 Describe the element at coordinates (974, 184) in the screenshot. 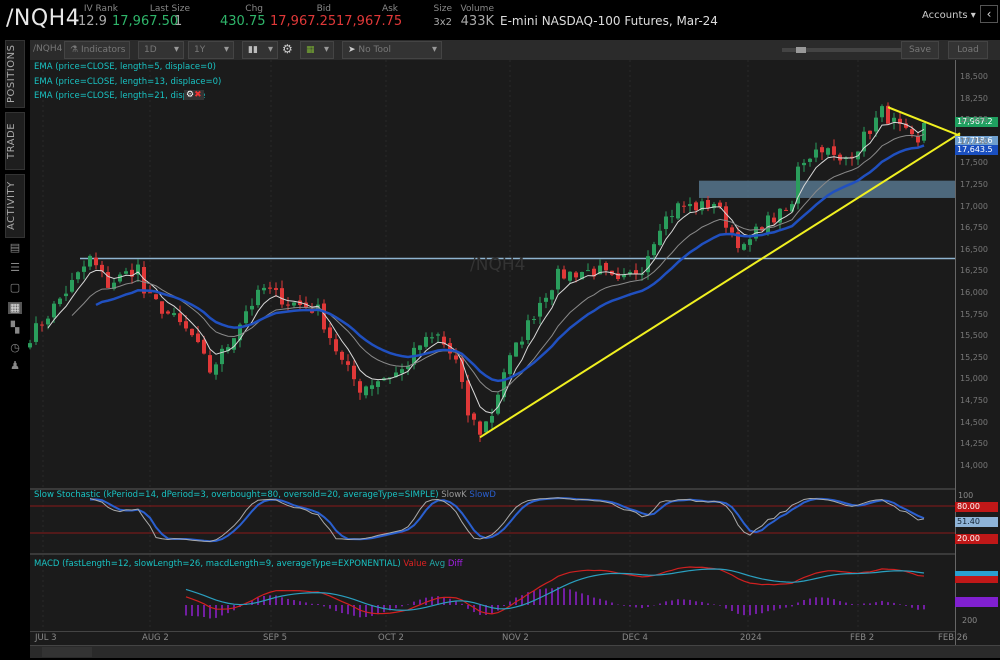

I see `price-tick: 17,250` at that location.